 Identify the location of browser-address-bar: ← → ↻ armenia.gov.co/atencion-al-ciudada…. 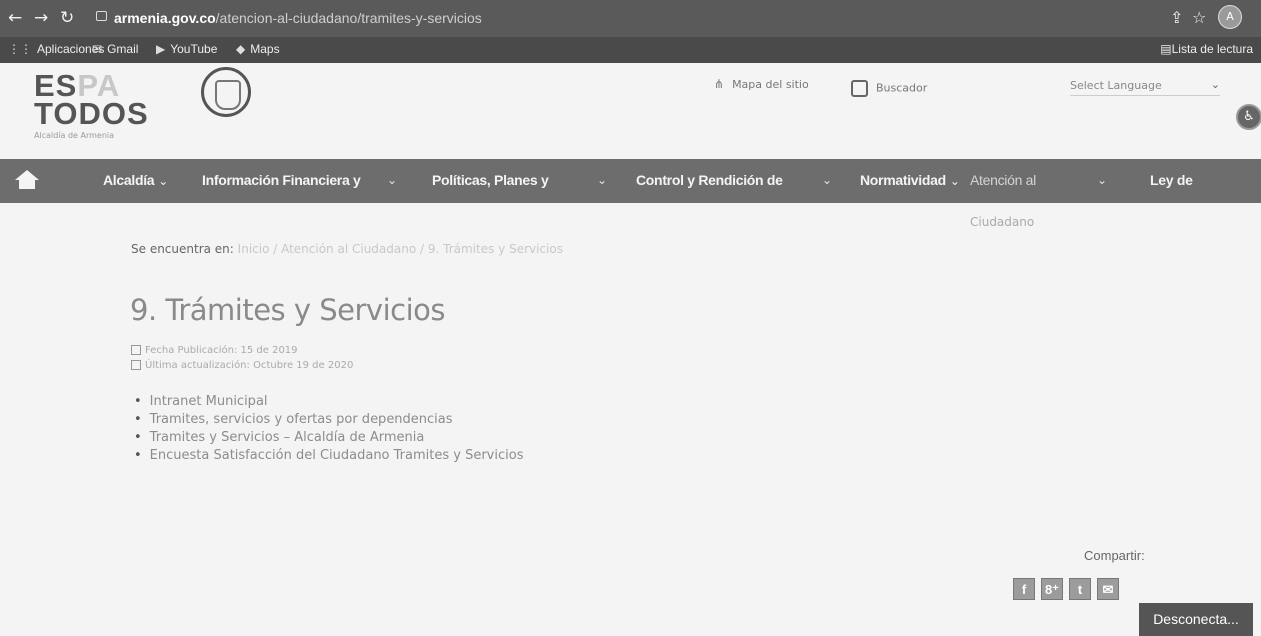
(630, 18).